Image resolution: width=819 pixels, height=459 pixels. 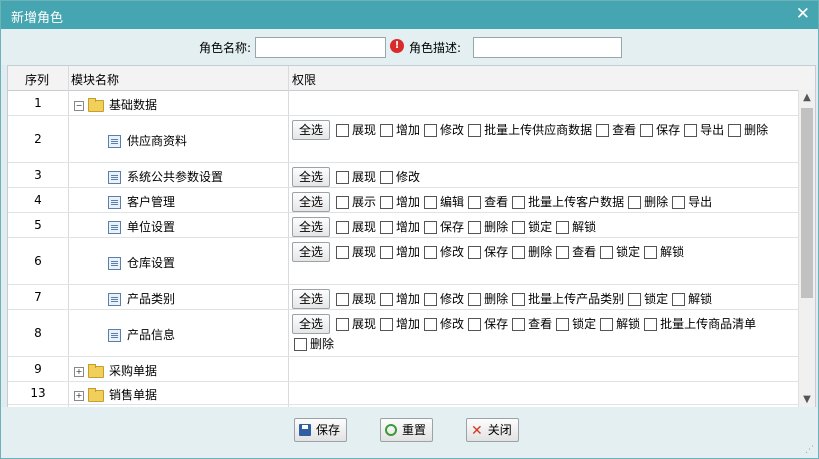 I want to click on permission-option: 批量上传客户数据, so click(x=567, y=202).